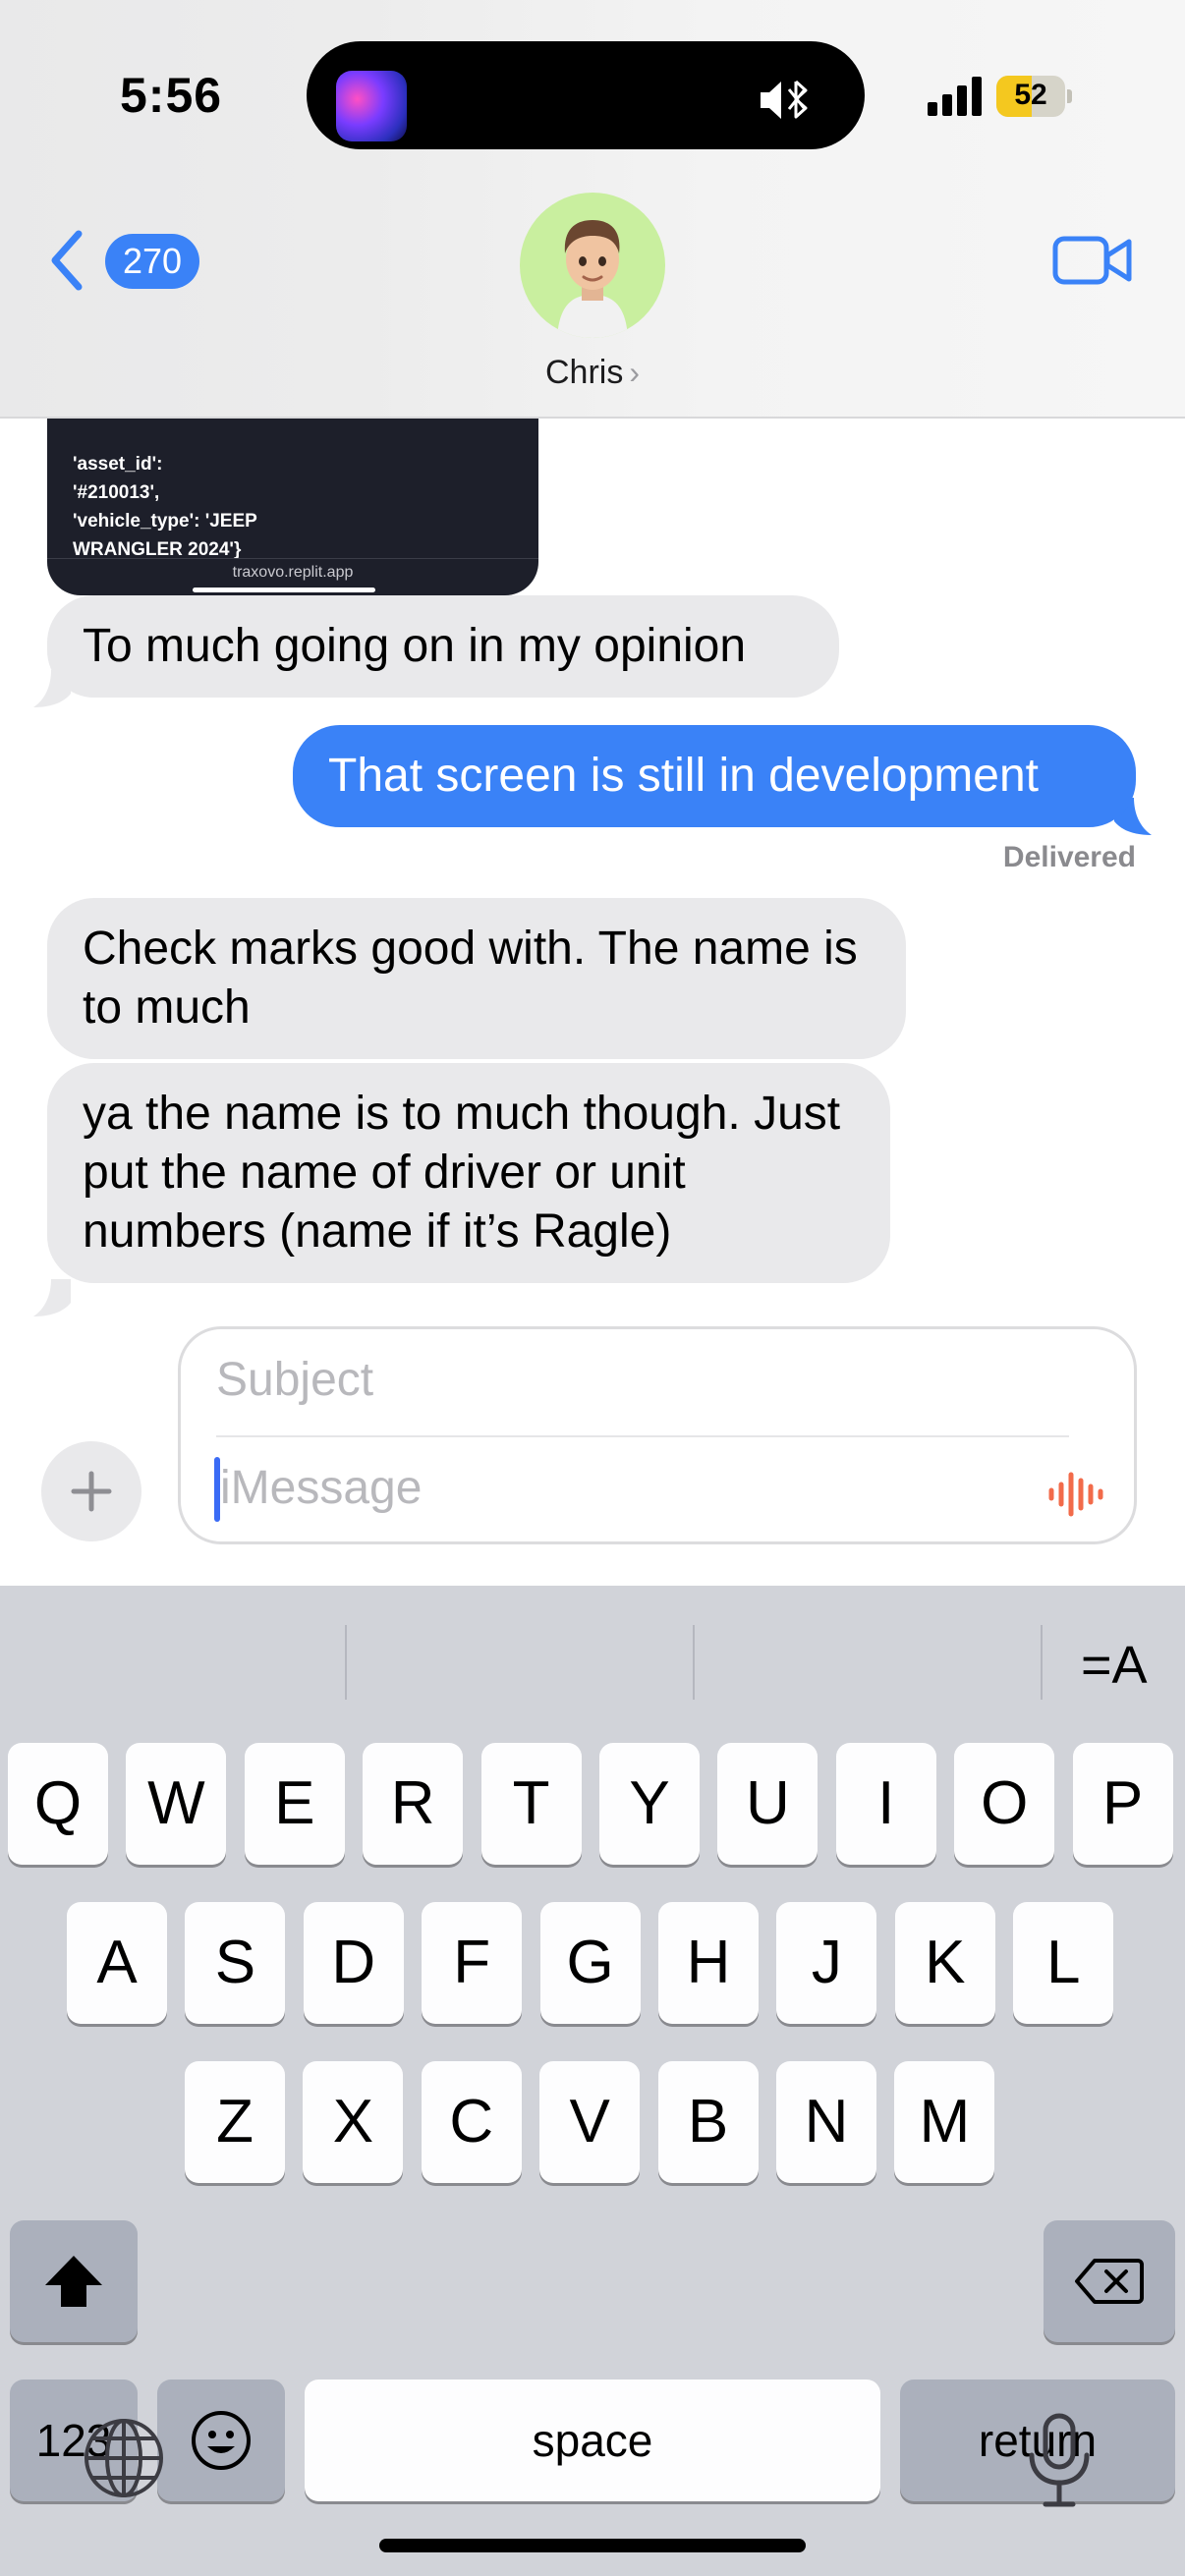 This screenshot has width=1185, height=2576. What do you see at coordinates (443, 646) in the screenshot?
I see `message-bubble-incoming: To much going on in my opinion` at bounding box center [443, 646].